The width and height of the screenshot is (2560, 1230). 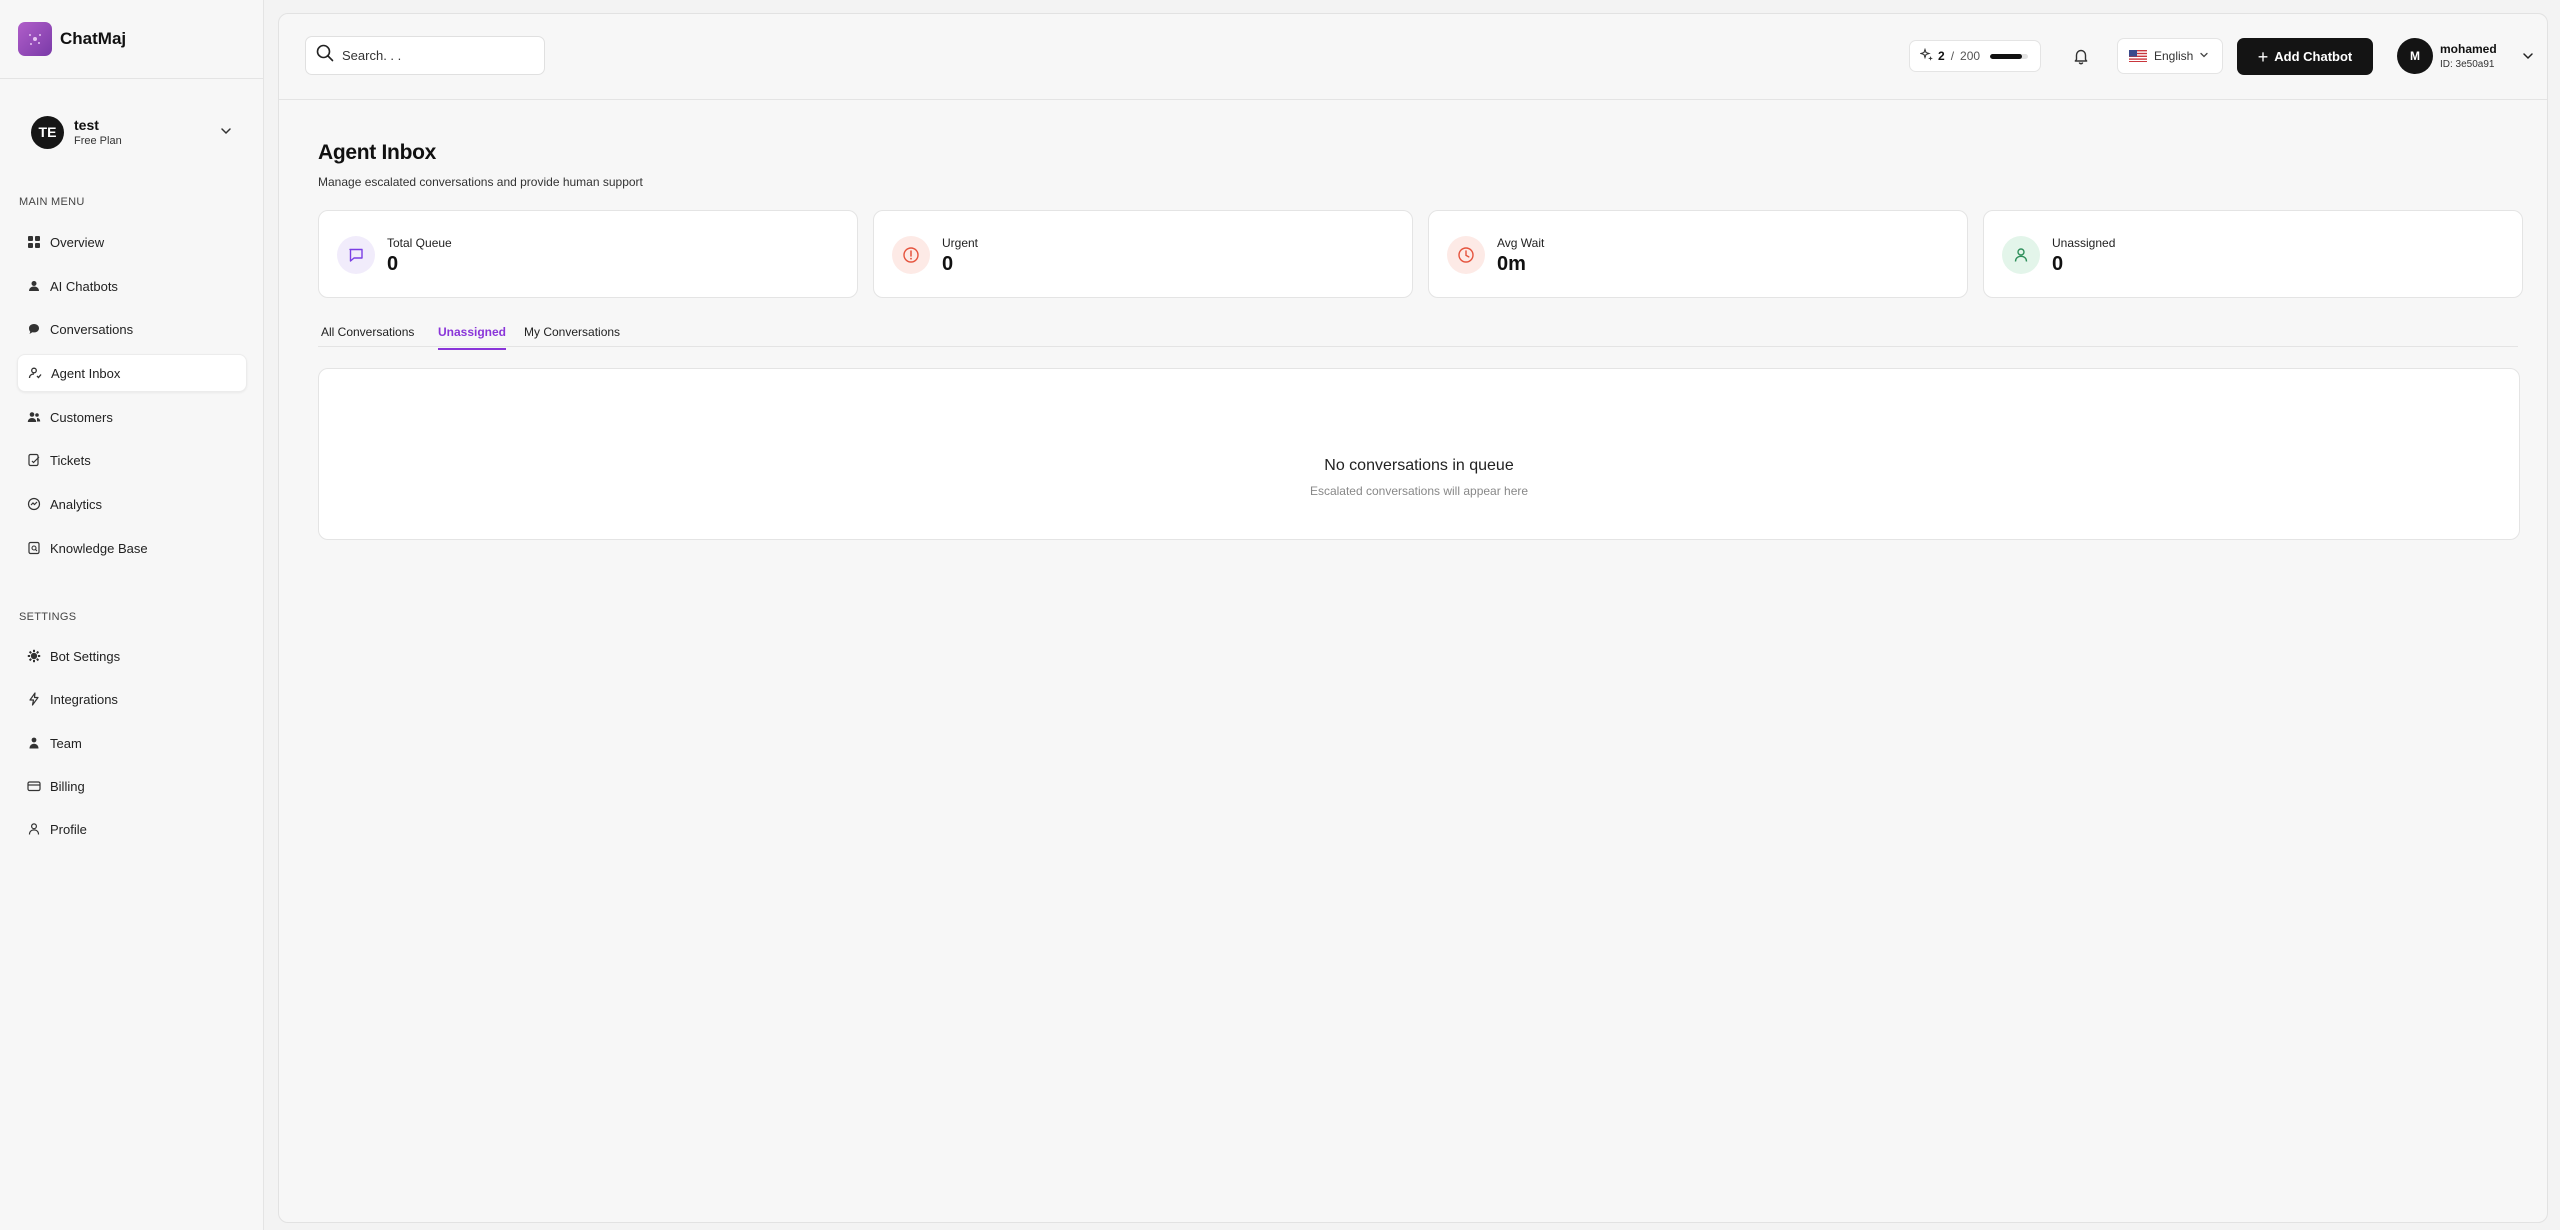 I want to click on stat-label: Urgent, so click(x=960, y=243).